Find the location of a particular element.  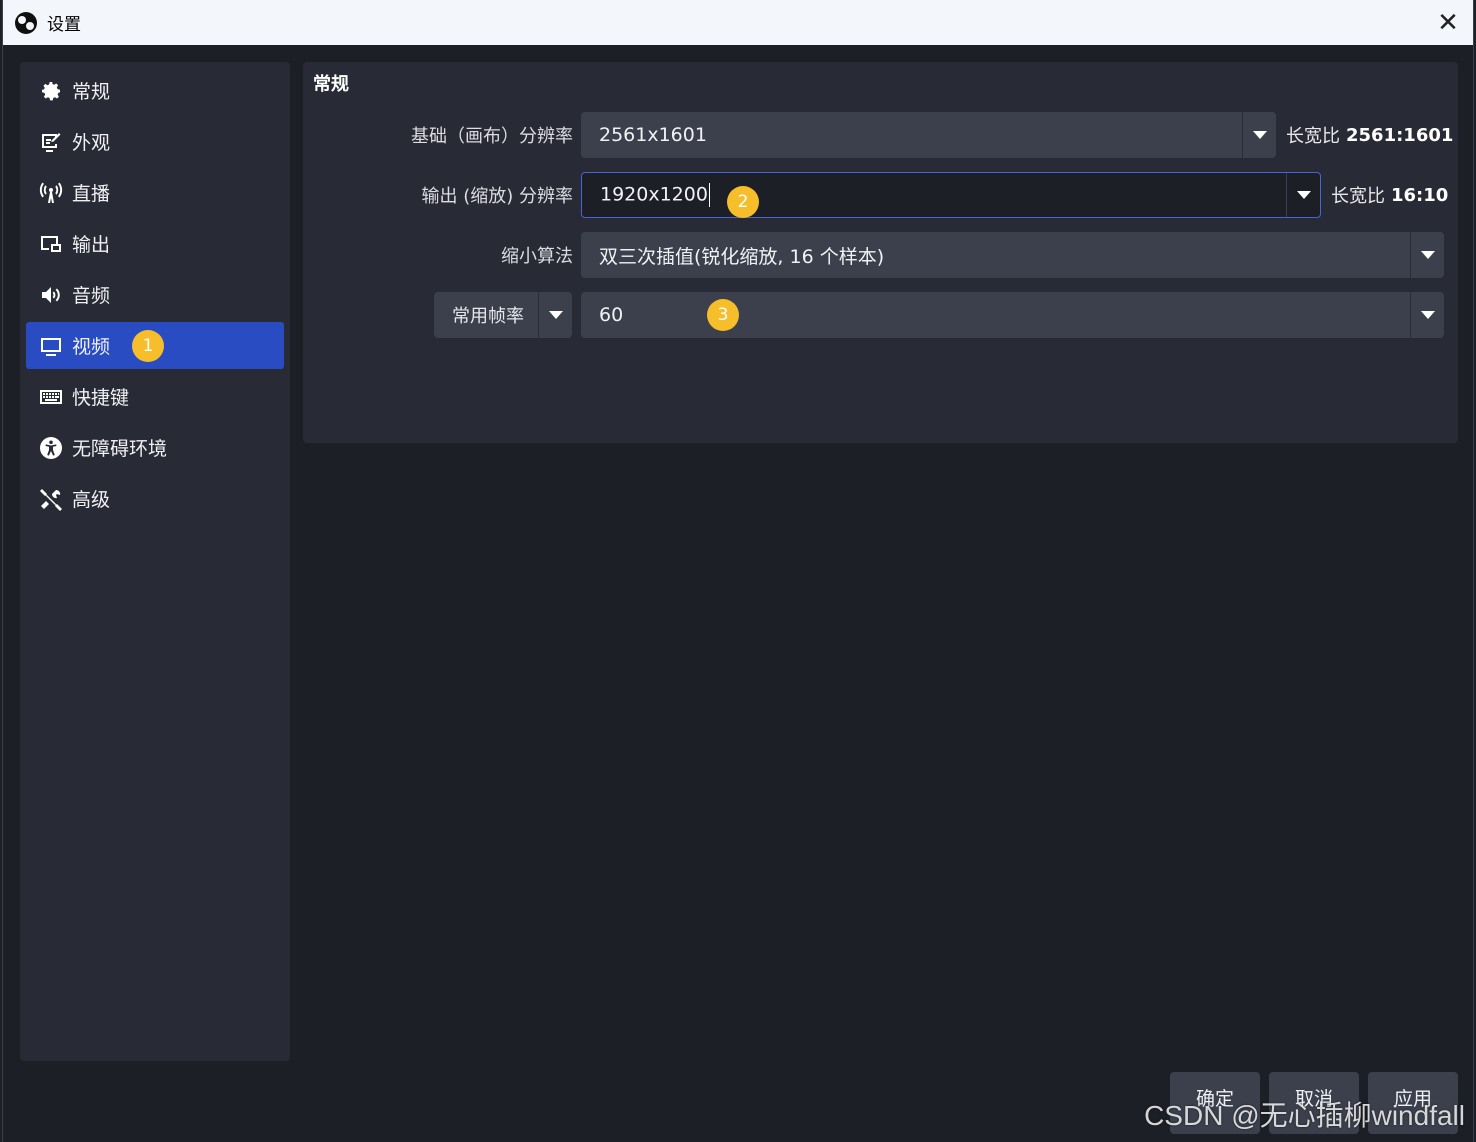

sidebar-item-output: 输出 is located at coordinates (155, 243).